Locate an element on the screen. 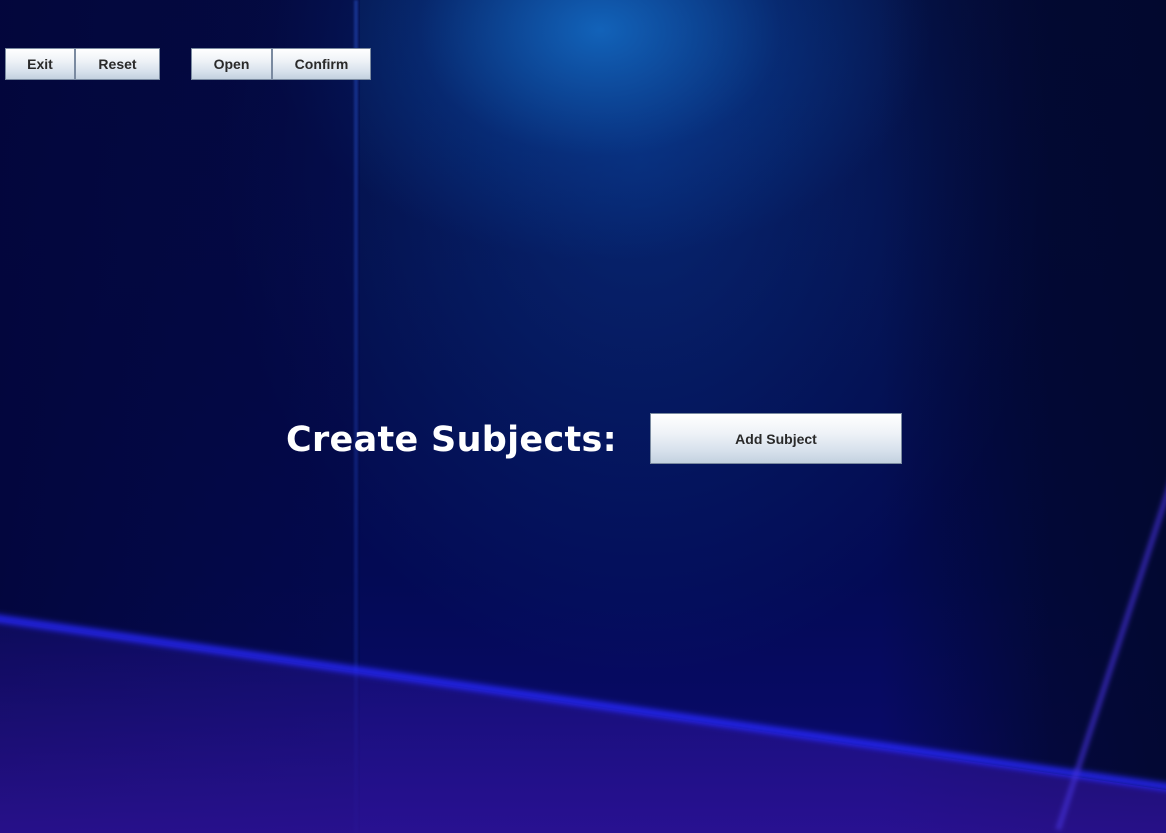 The width and height of the screenshot is (1166, 833). open-button: Open is located at coordinates (231, 64).